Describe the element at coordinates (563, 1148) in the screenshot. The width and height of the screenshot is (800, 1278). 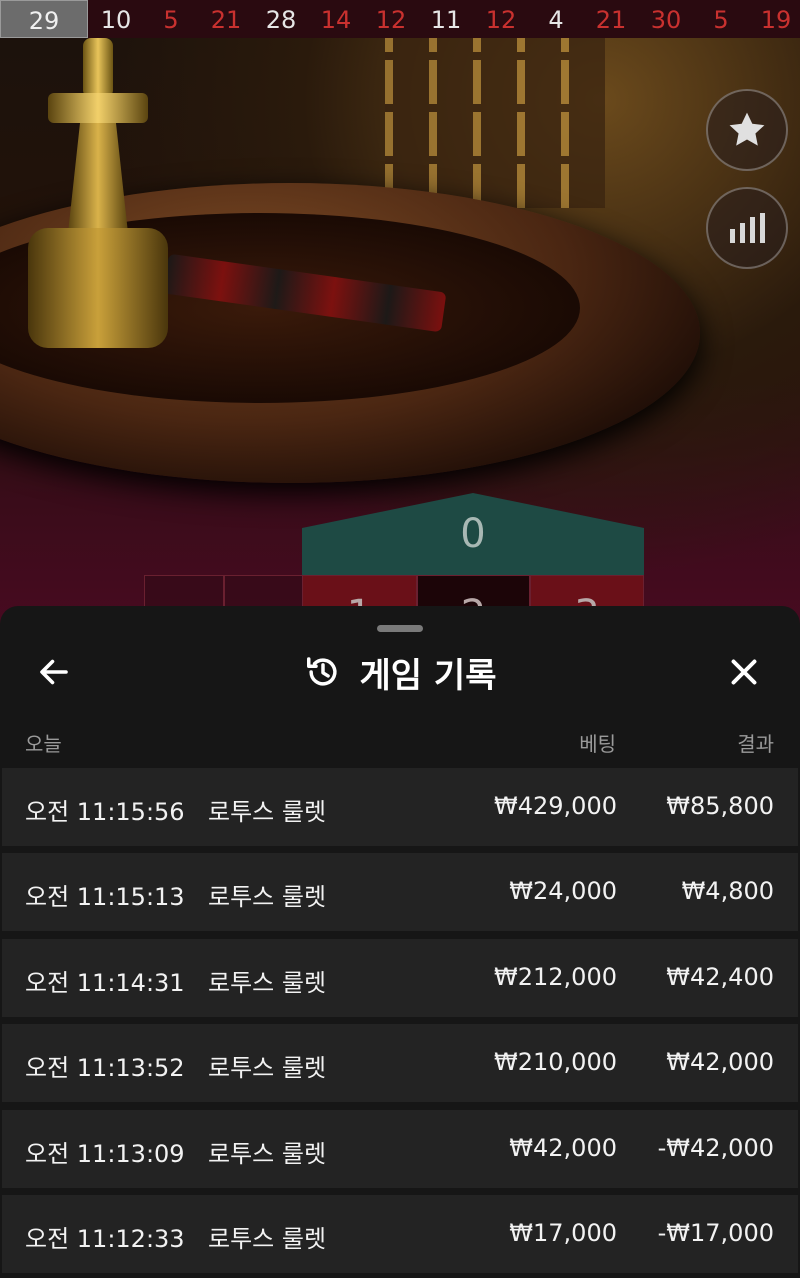
I see `bet-amount: ₩42,000` at that location.